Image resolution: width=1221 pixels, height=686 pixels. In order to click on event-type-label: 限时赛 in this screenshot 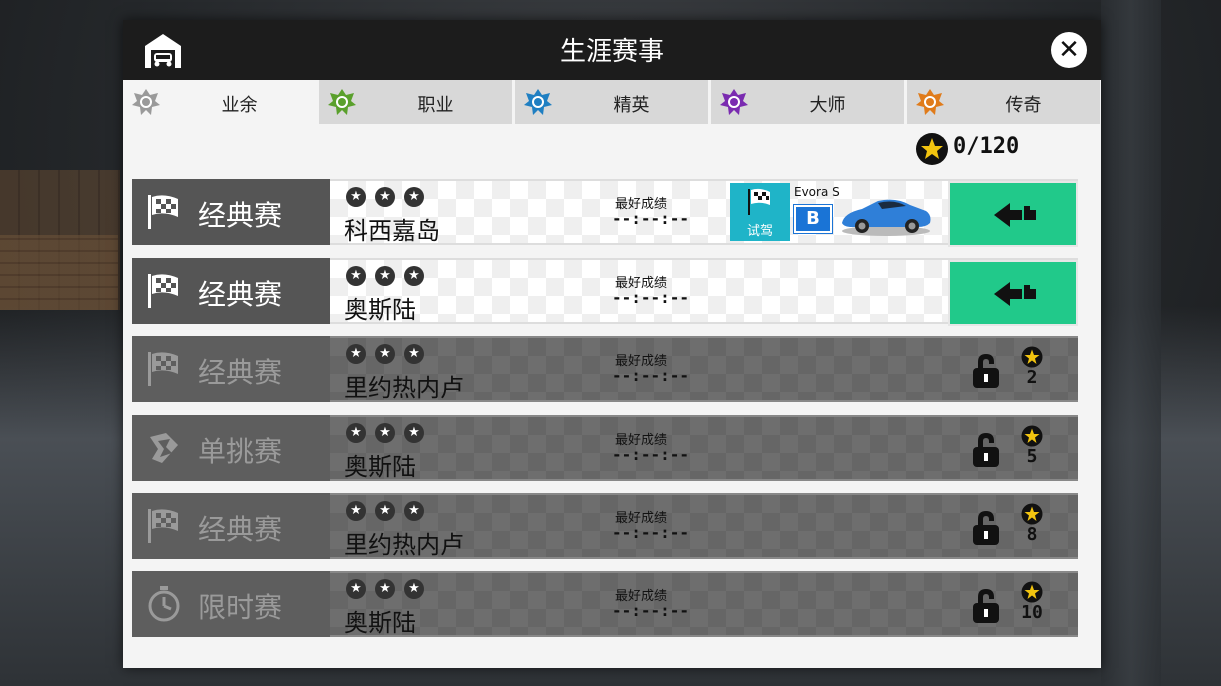, I will do `click(240, 607)`.